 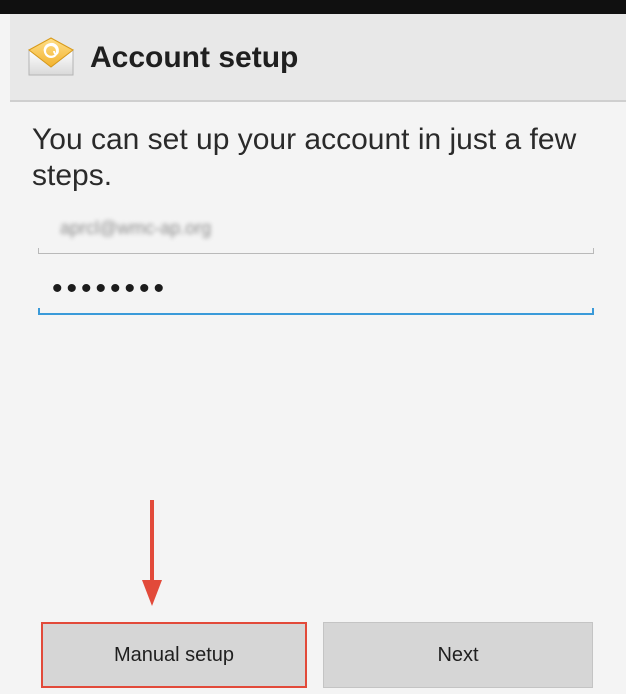 I want to click on status-bar-edge, so click(x=313, y=7).